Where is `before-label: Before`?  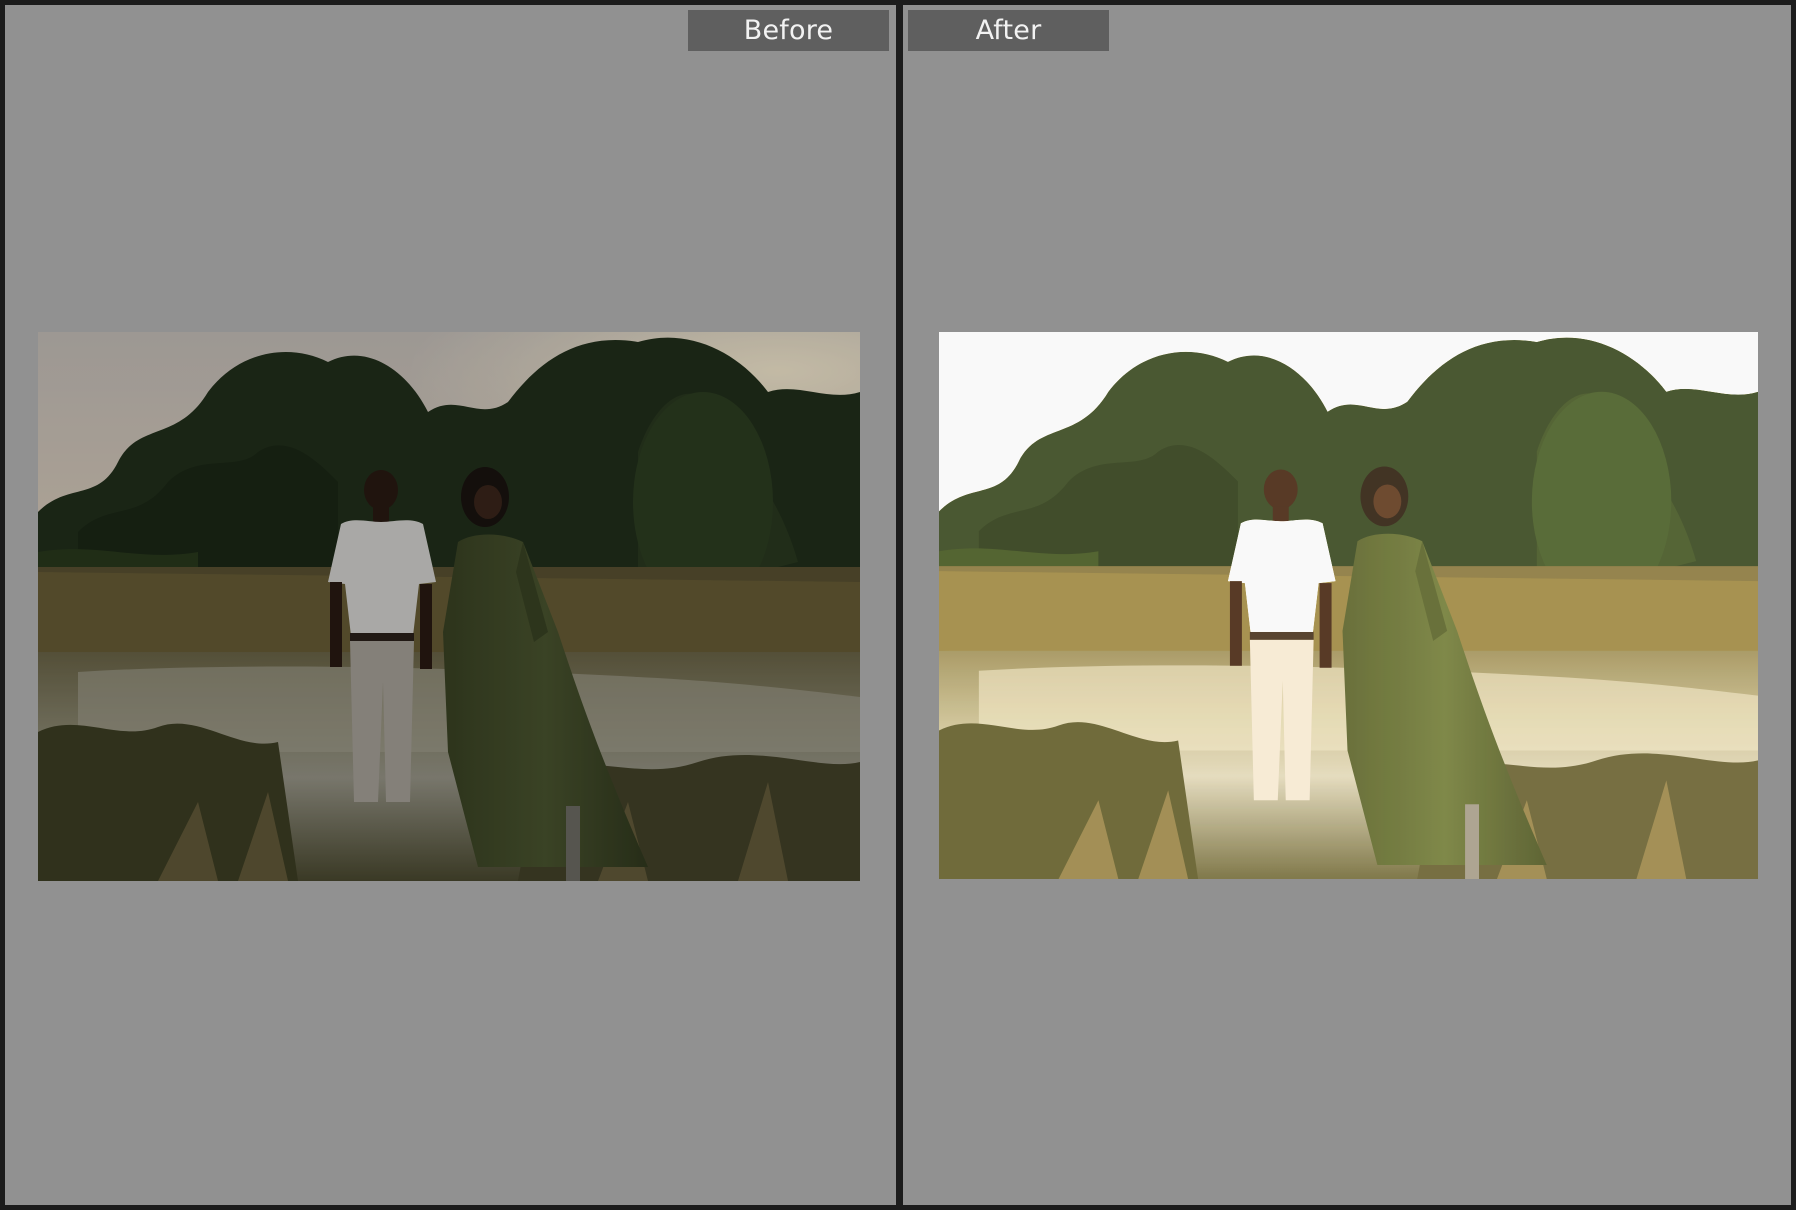 before-label: Before is located at coordinates (788, 30).